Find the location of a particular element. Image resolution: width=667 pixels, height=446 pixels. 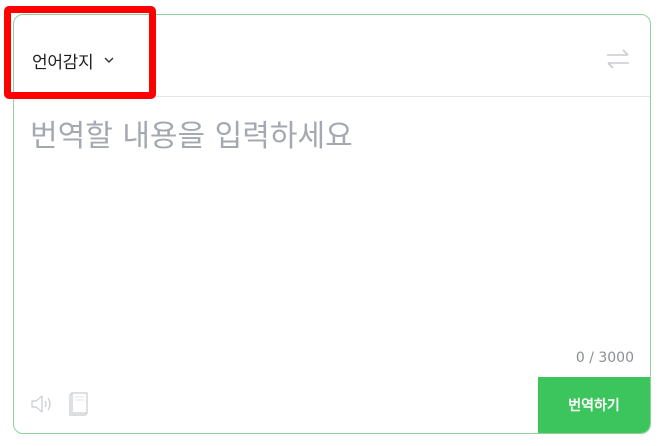

source-language-dropdown: 언어감지 is located at coordinates (73, 60).